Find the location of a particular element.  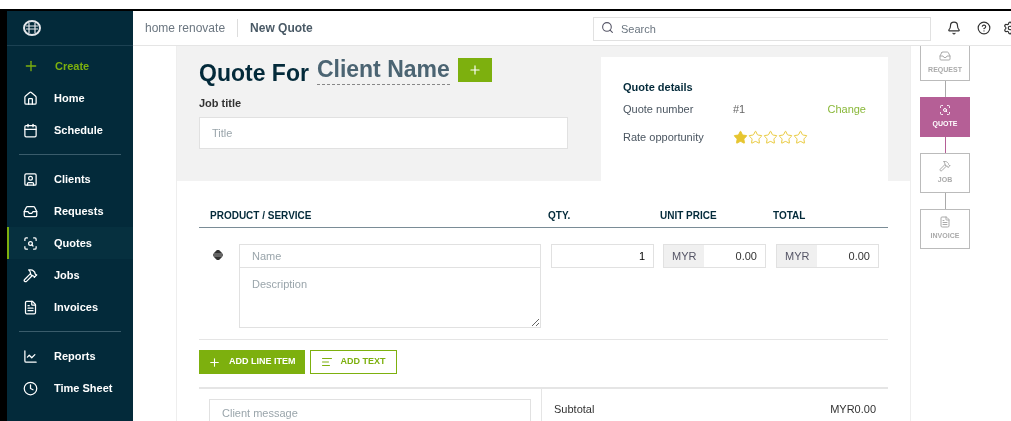

column-header: UNIT PRICE is located at coordinates (689, 216).